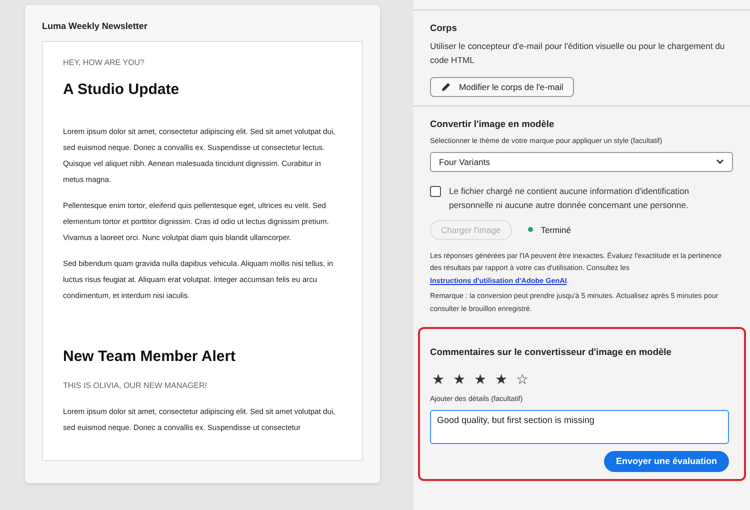 The width and height of the screenshot is (750, 510). What do you see at coordinates (435, 191) in the screenshot?
I see `checkbox` at bounding box center [435, 191].